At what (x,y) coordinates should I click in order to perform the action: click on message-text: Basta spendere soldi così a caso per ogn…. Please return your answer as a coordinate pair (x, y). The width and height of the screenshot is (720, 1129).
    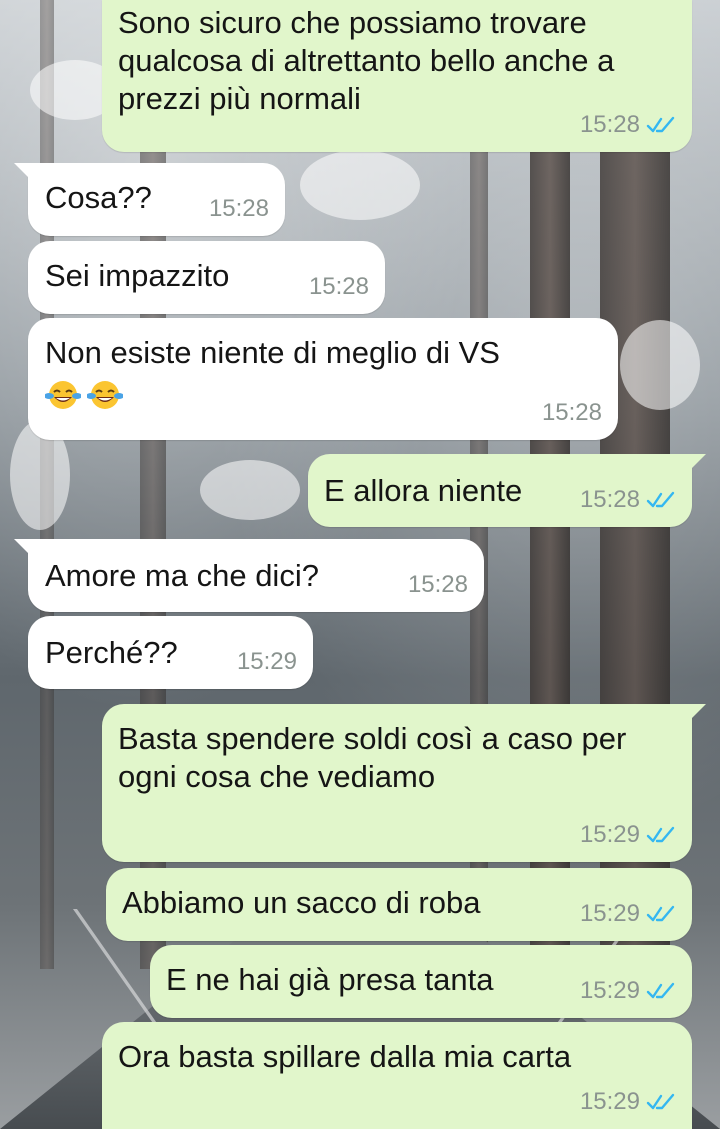
    Looking at the image, I should click on (372, 757).